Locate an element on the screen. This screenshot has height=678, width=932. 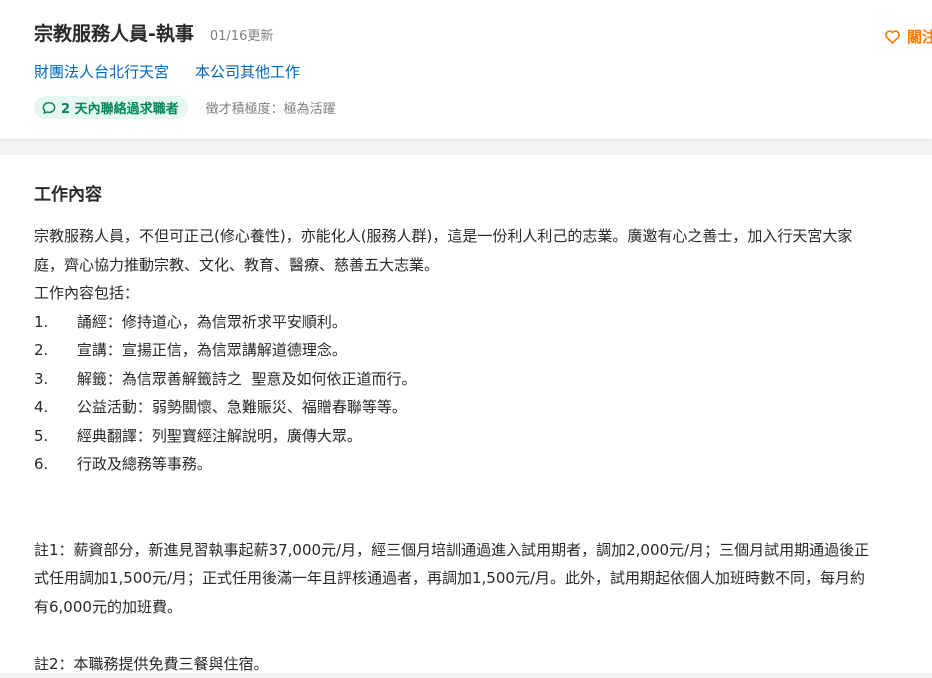
chat-bubble-icon is located at coordinates (49, 107).